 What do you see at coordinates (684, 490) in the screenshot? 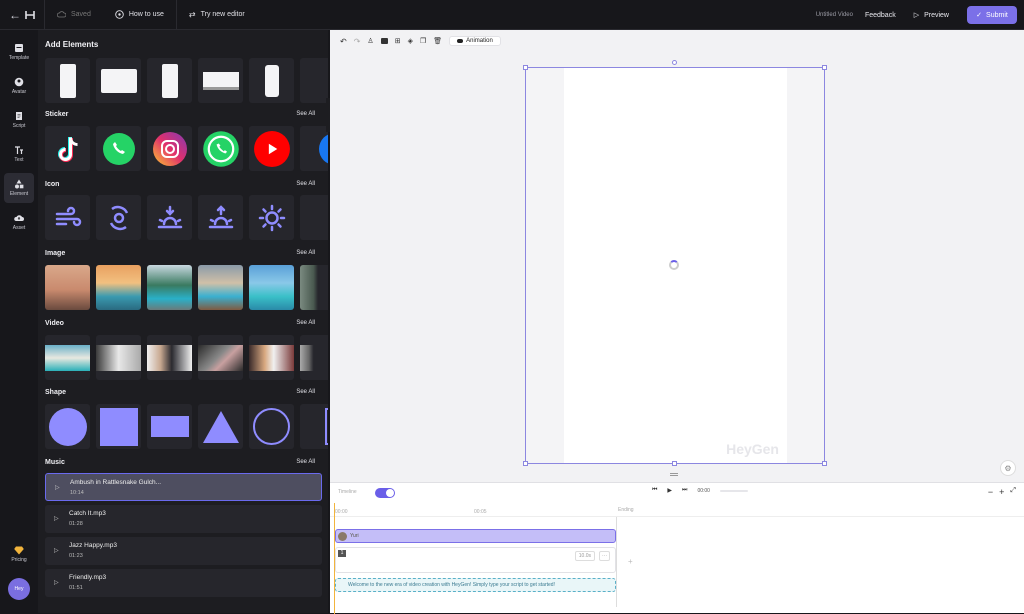
I see `skip-forward-icon: ⏭` at bounding box center [684, 490].